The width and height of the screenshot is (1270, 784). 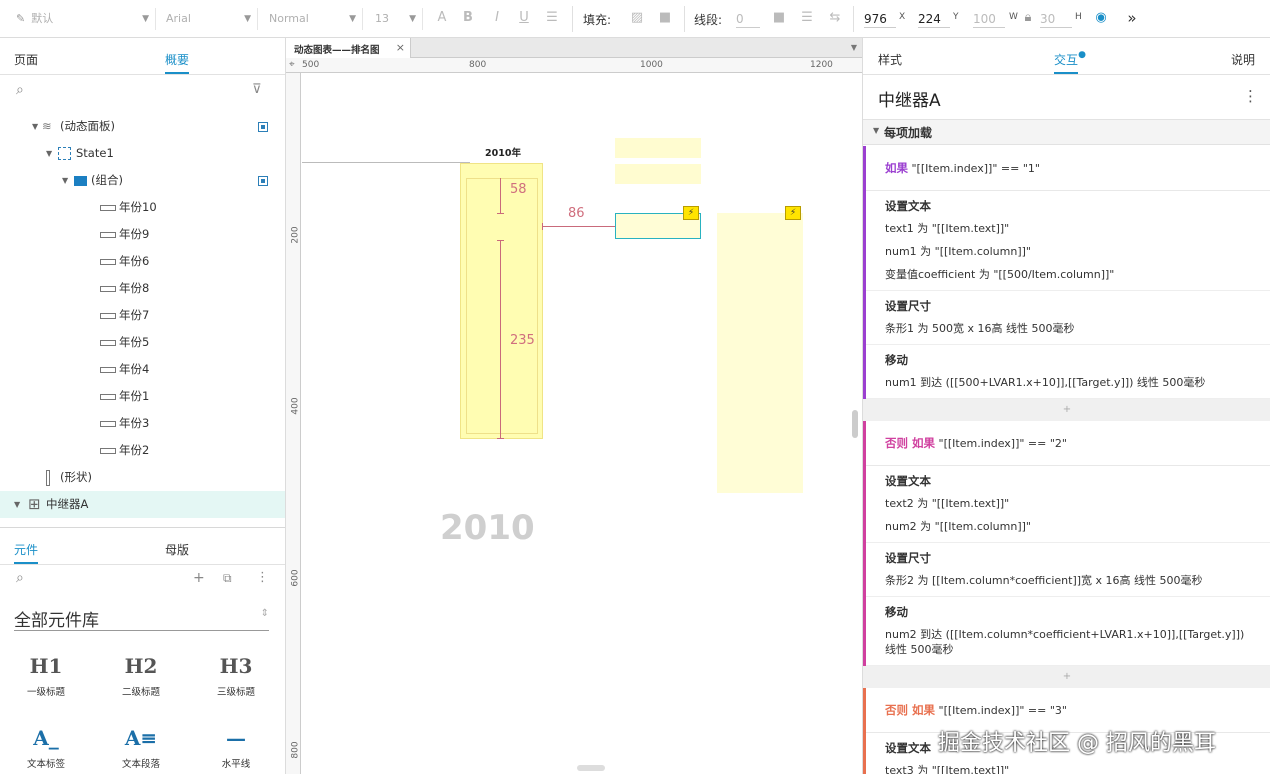 I want to click on tree-item: ▼ ⊞ 中继器A, so click(x=142, y=504).